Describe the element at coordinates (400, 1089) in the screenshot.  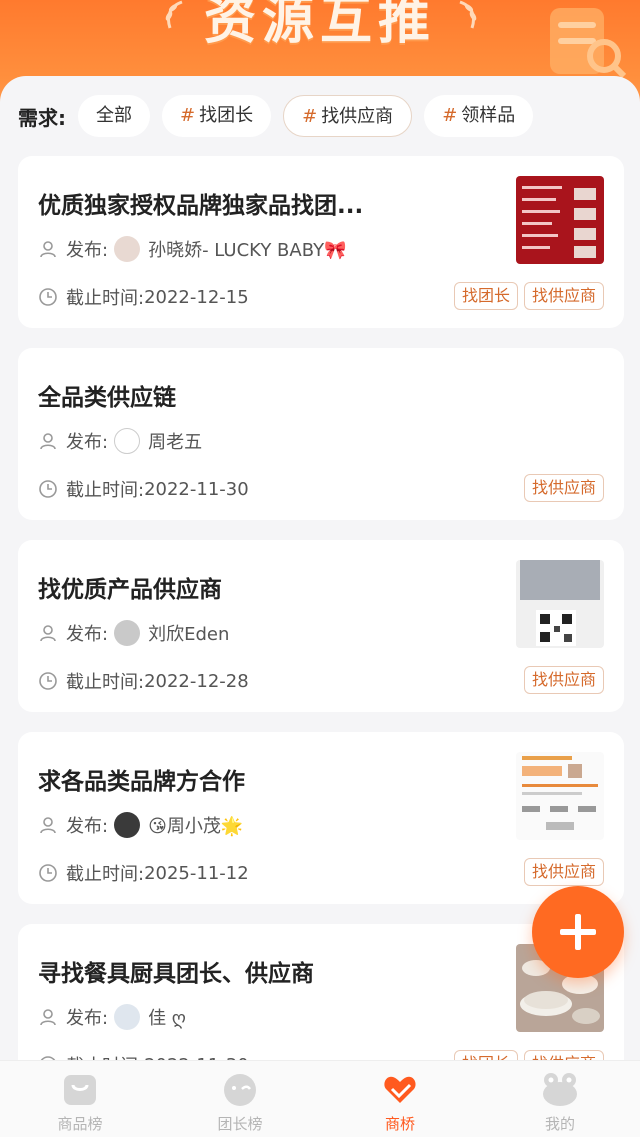
I see `handshake-heart-icon` at that location.